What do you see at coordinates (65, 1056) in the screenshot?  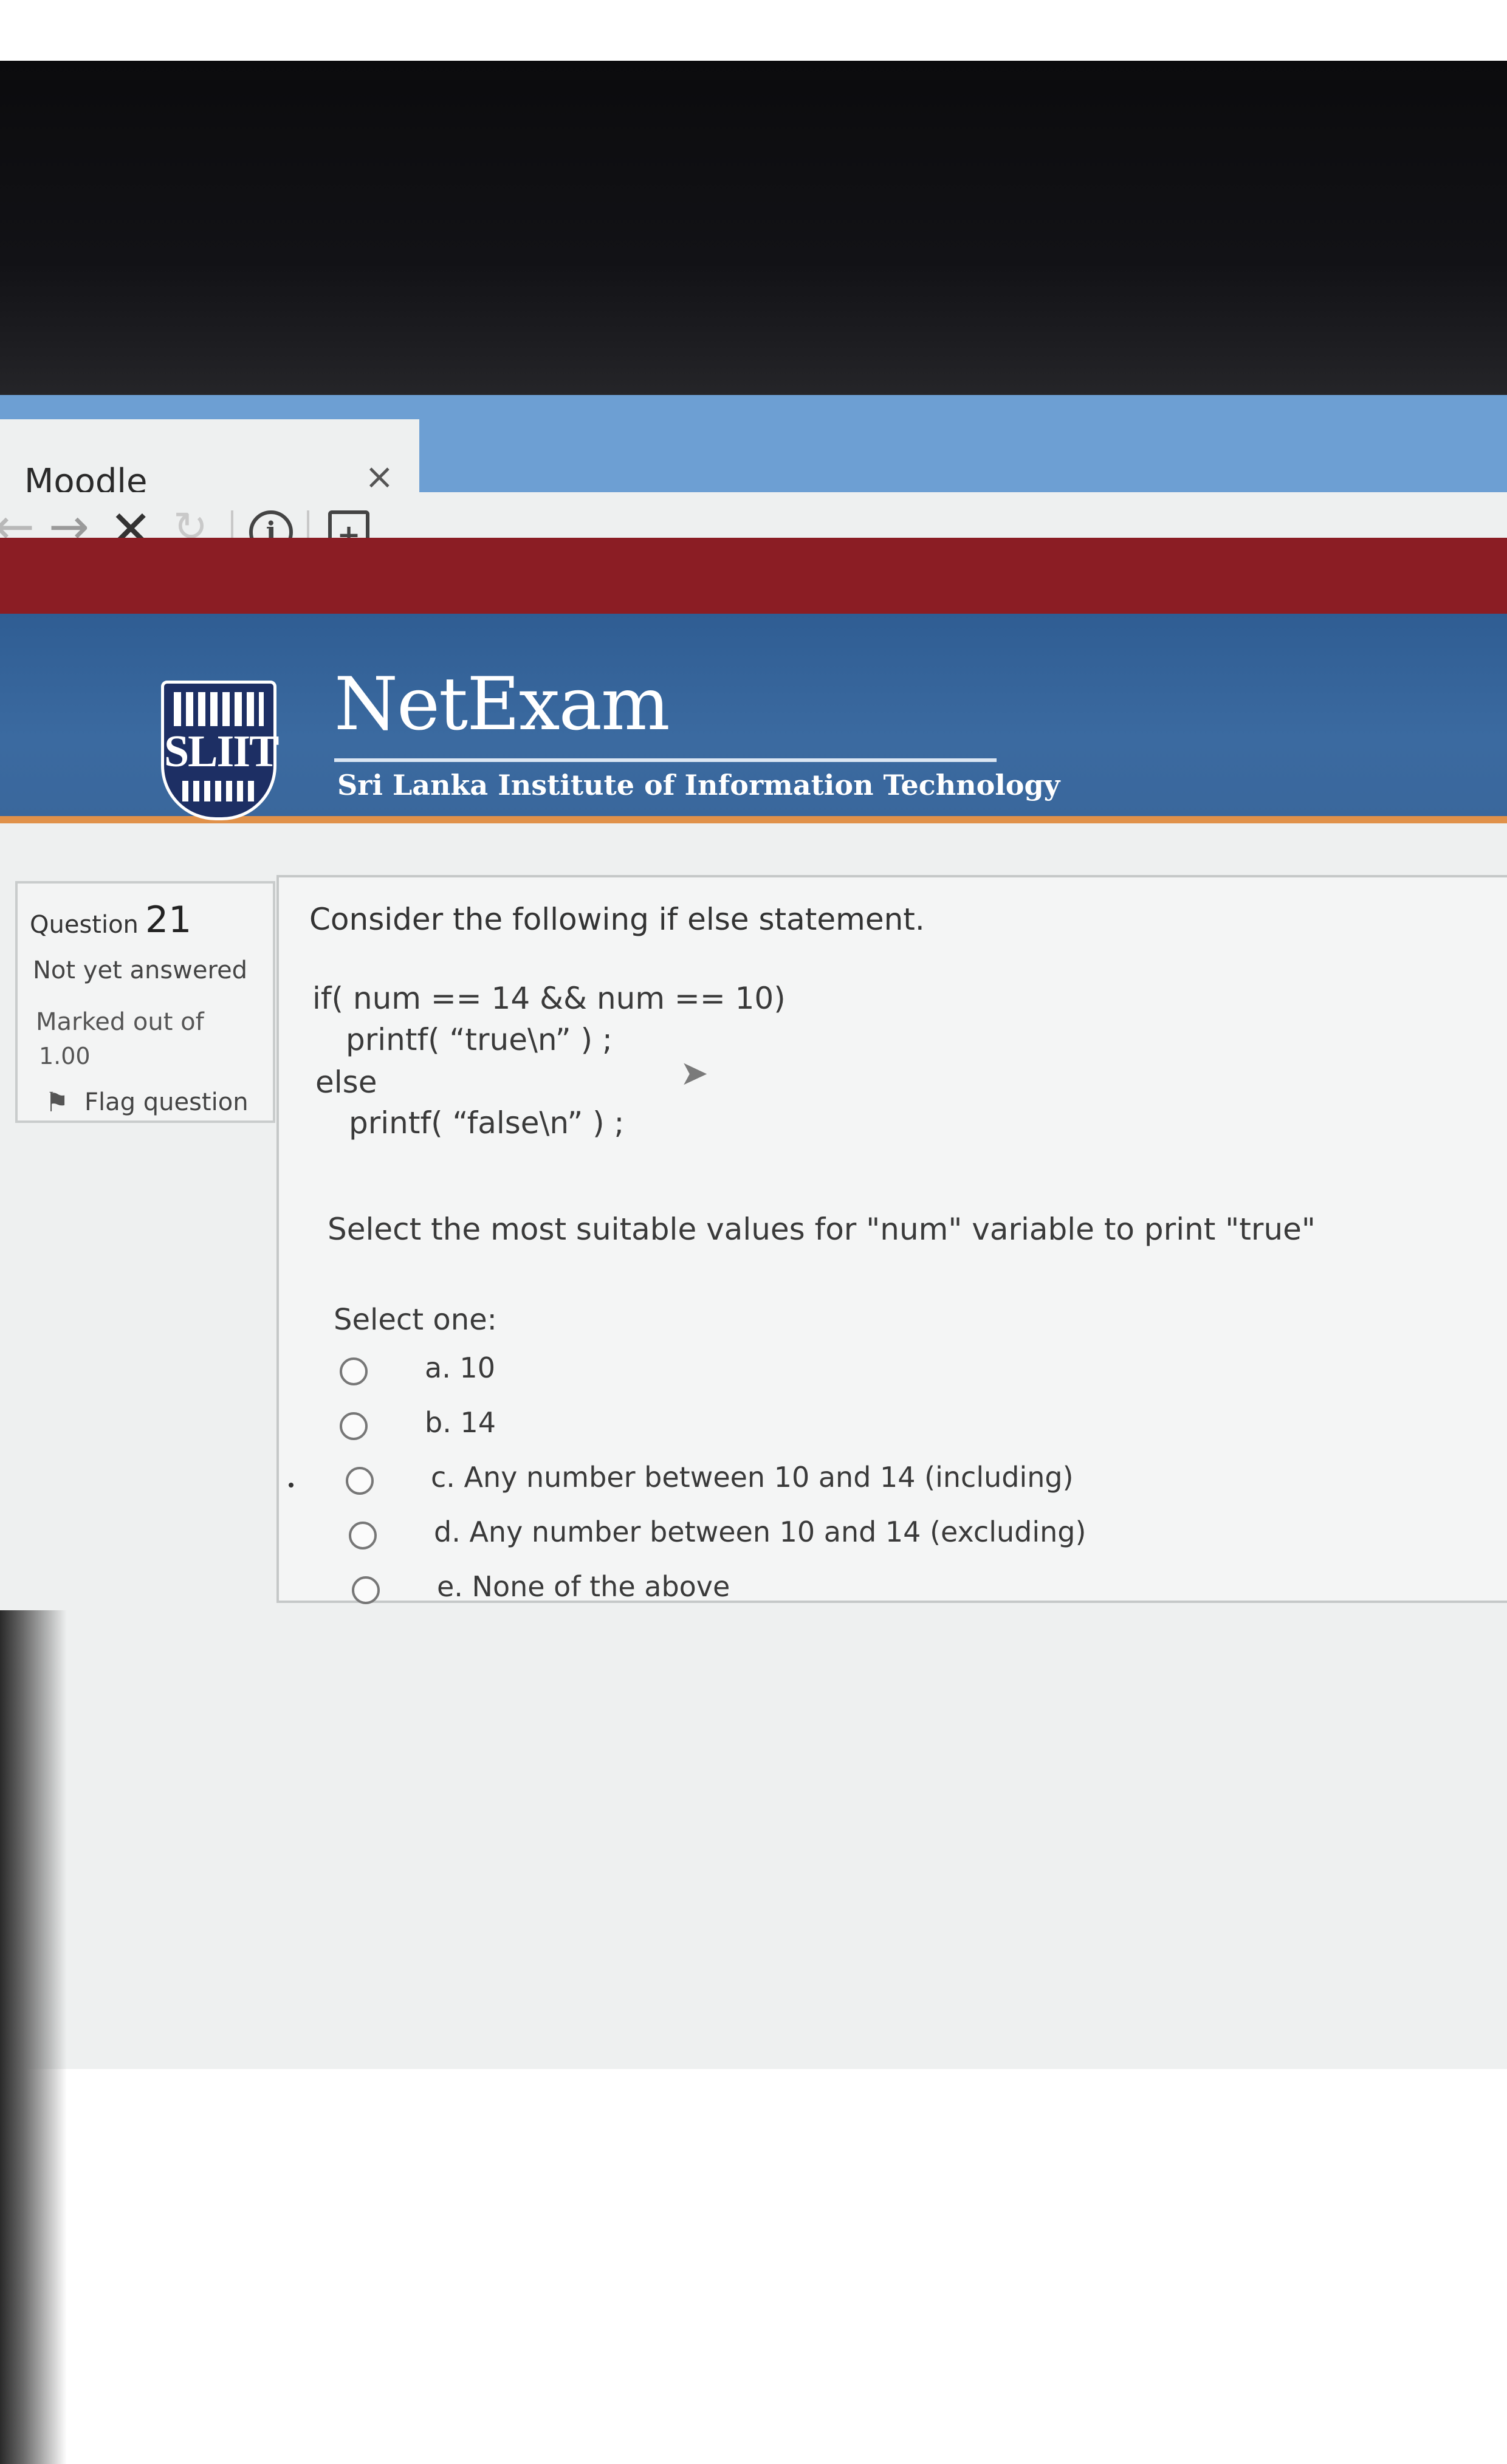 I see `marked-out-of-value: 1.00` at bounding box center [65, 1056].